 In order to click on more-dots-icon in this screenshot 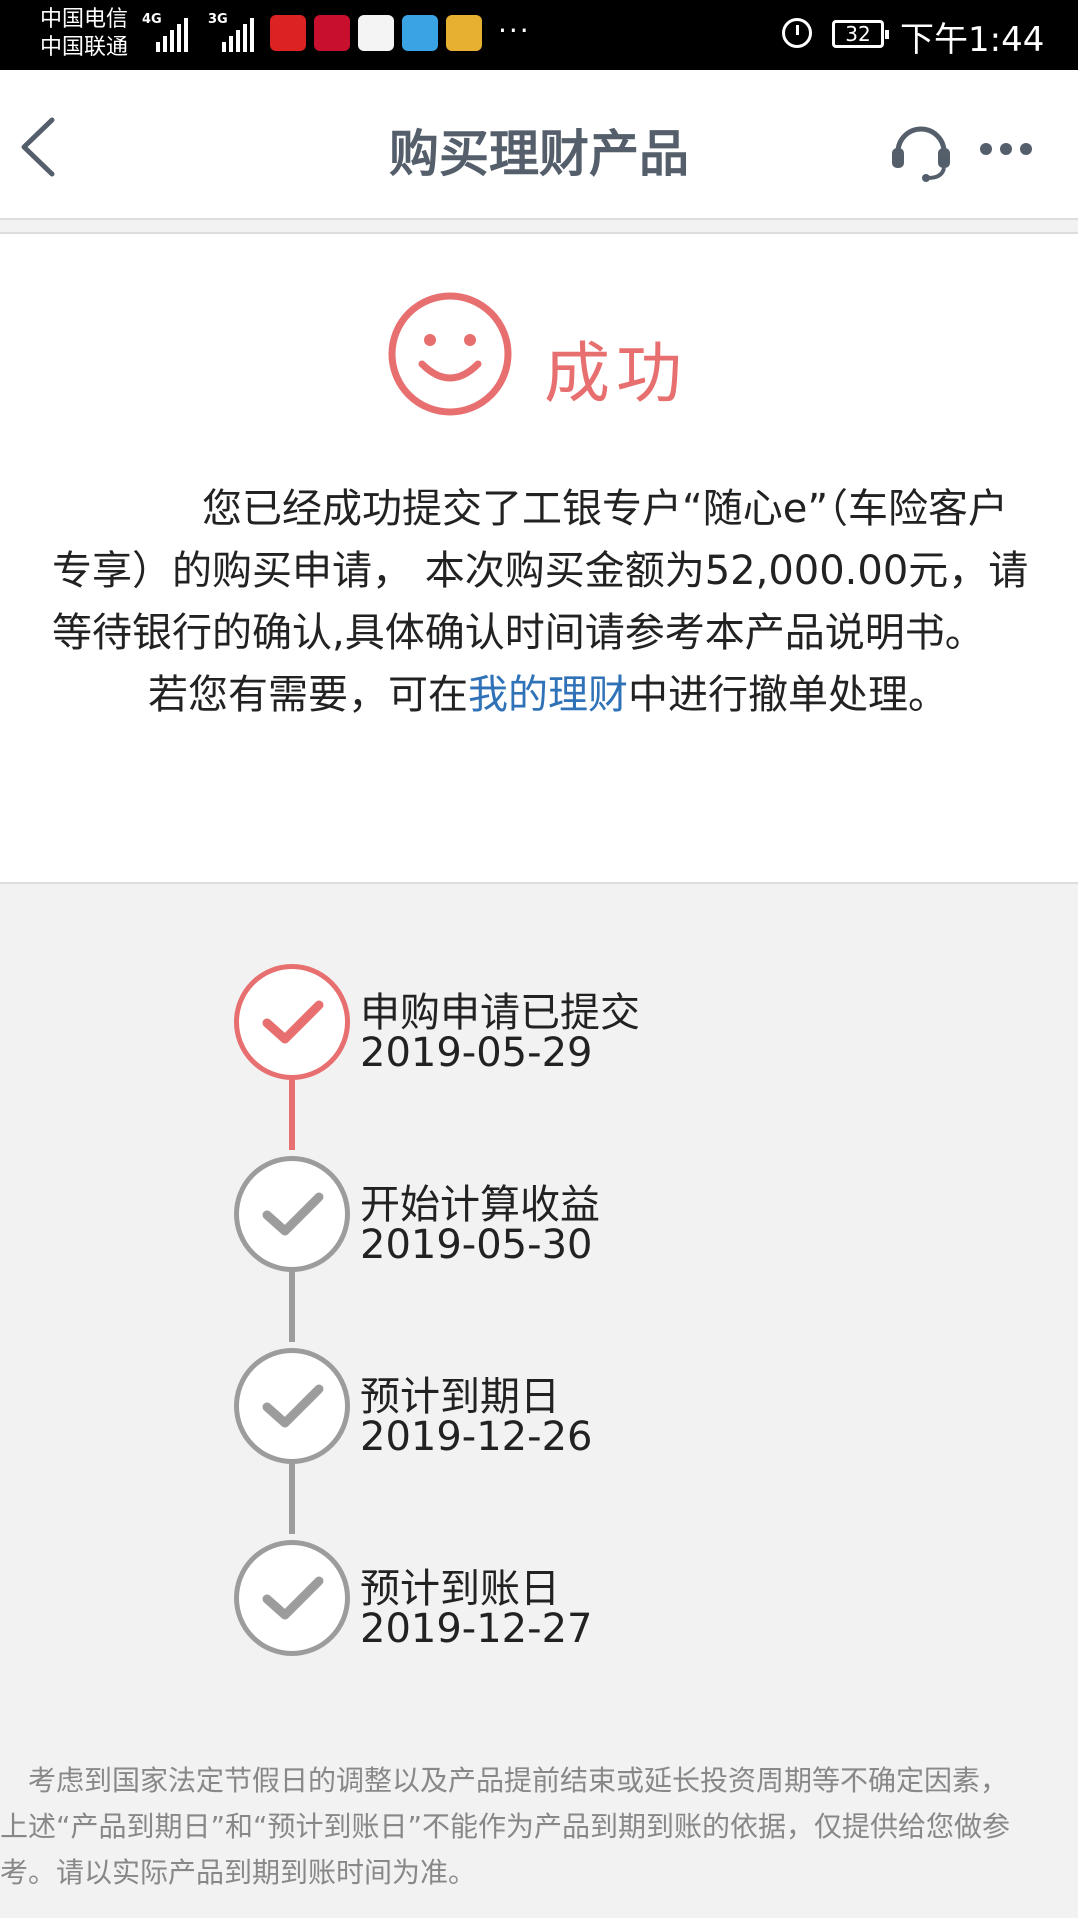, I will do `click(1010, 149)`.